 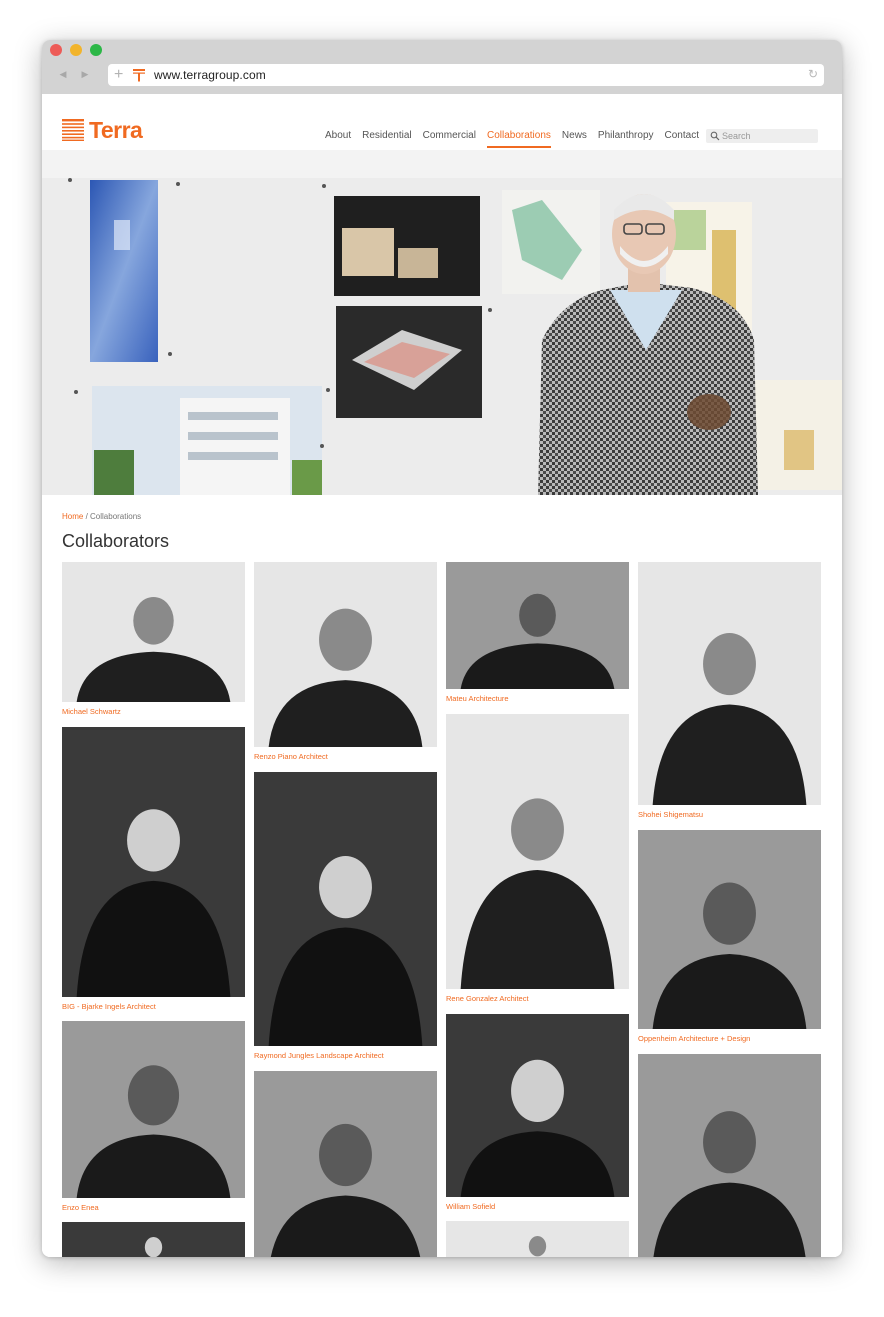 I want to click on collaborator-card: Shohei Shigematsu, so click(x=729, y=690).